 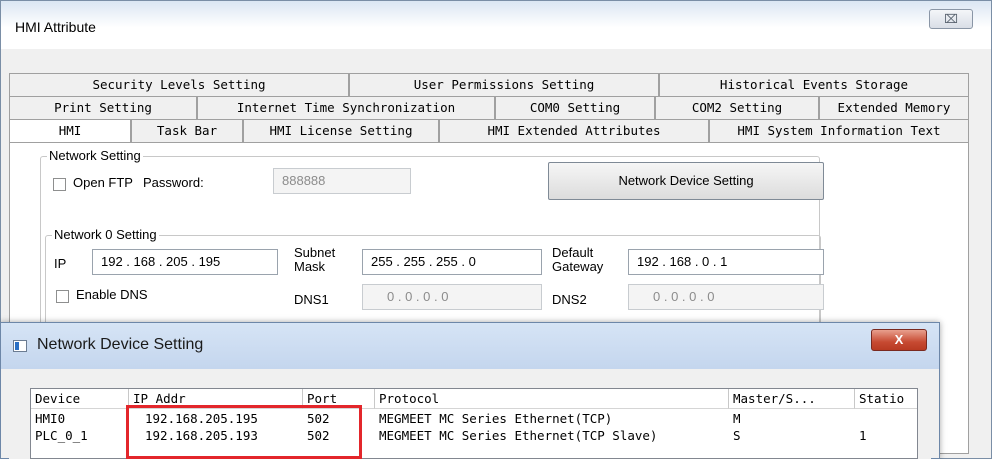 I want to click on password-field: 888888, so click(x=342, y=181).